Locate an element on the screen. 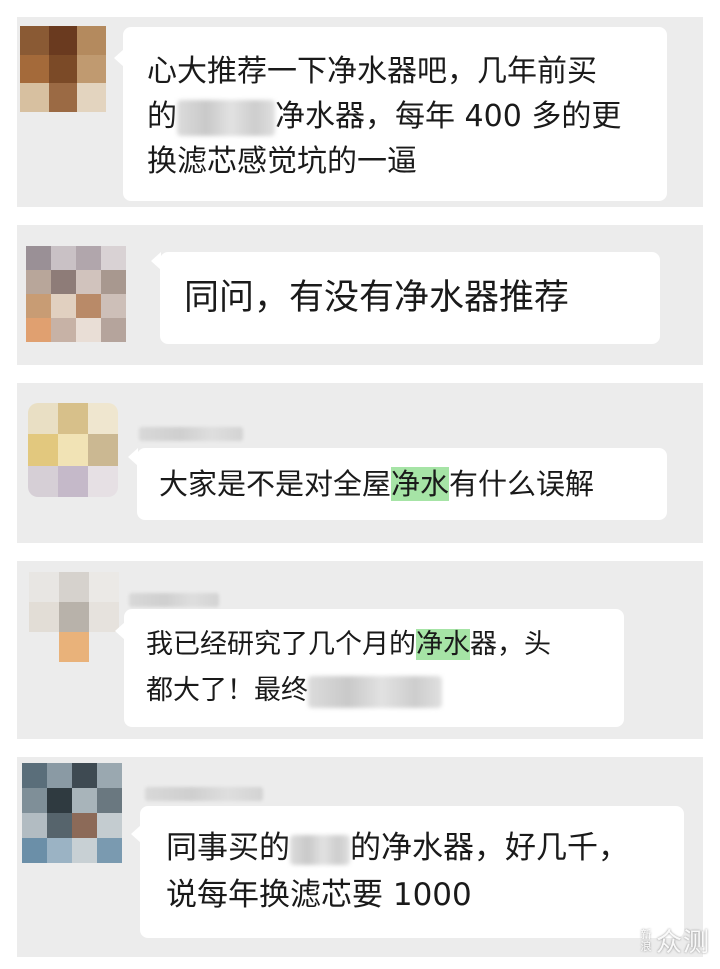  message-bubble: 同问，有没有净水器推荐 is located at coordinates (405, 298).